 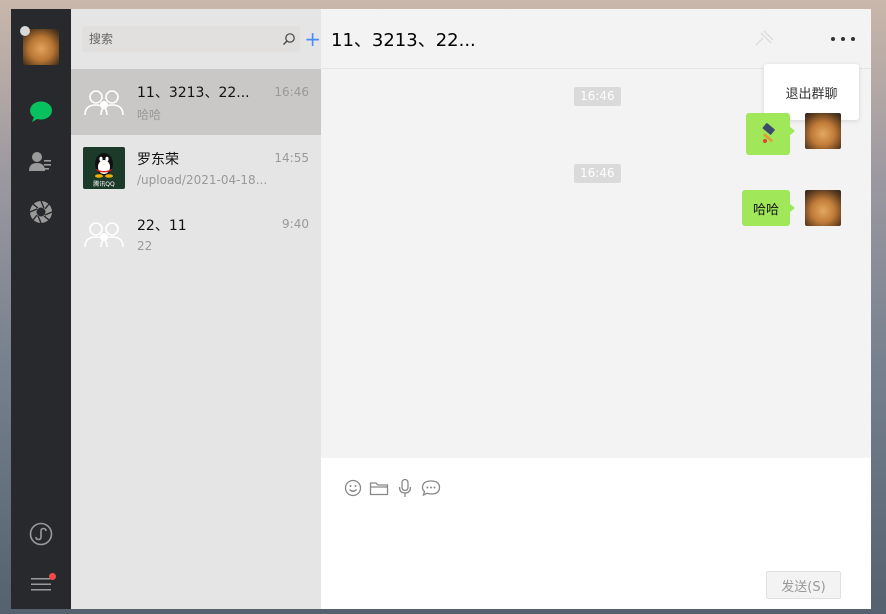 I want to click on send-button: 发送(S), so click(x=803, y=585).